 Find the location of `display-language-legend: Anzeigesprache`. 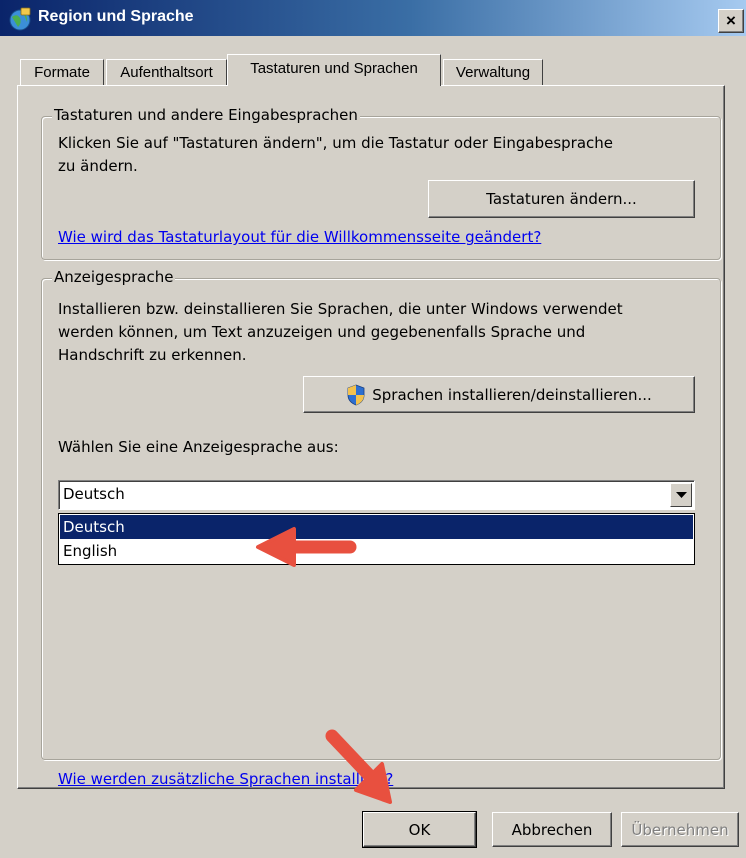

display-language-legend: Anzeigesprache is located at coordinates (114, 277).